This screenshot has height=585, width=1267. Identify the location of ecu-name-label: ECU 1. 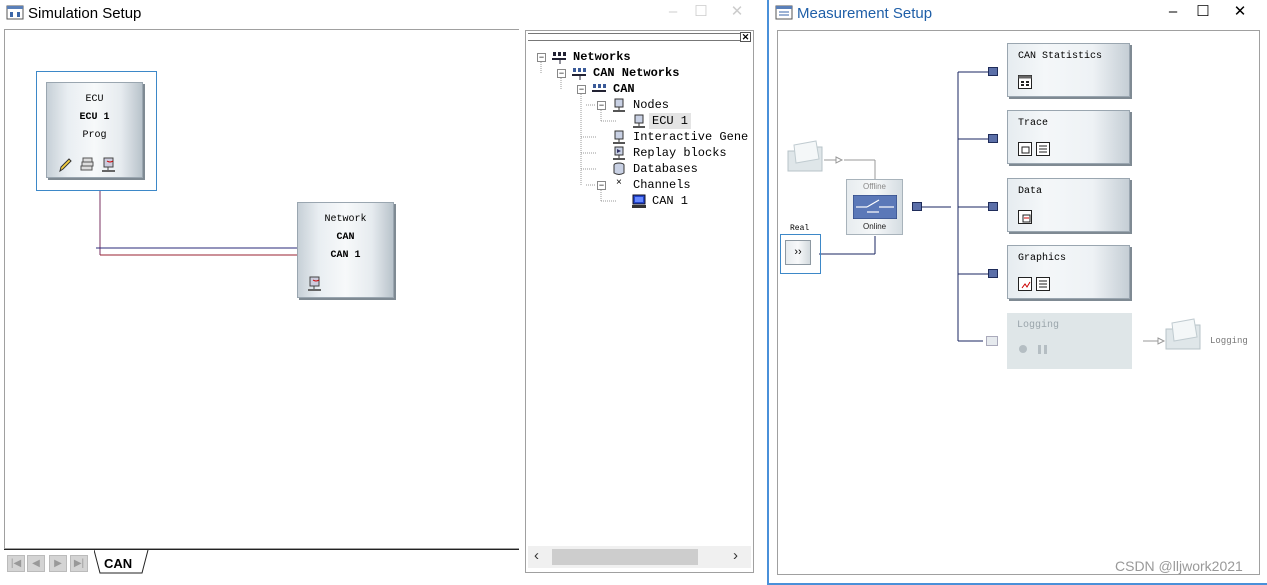
(94, 117).